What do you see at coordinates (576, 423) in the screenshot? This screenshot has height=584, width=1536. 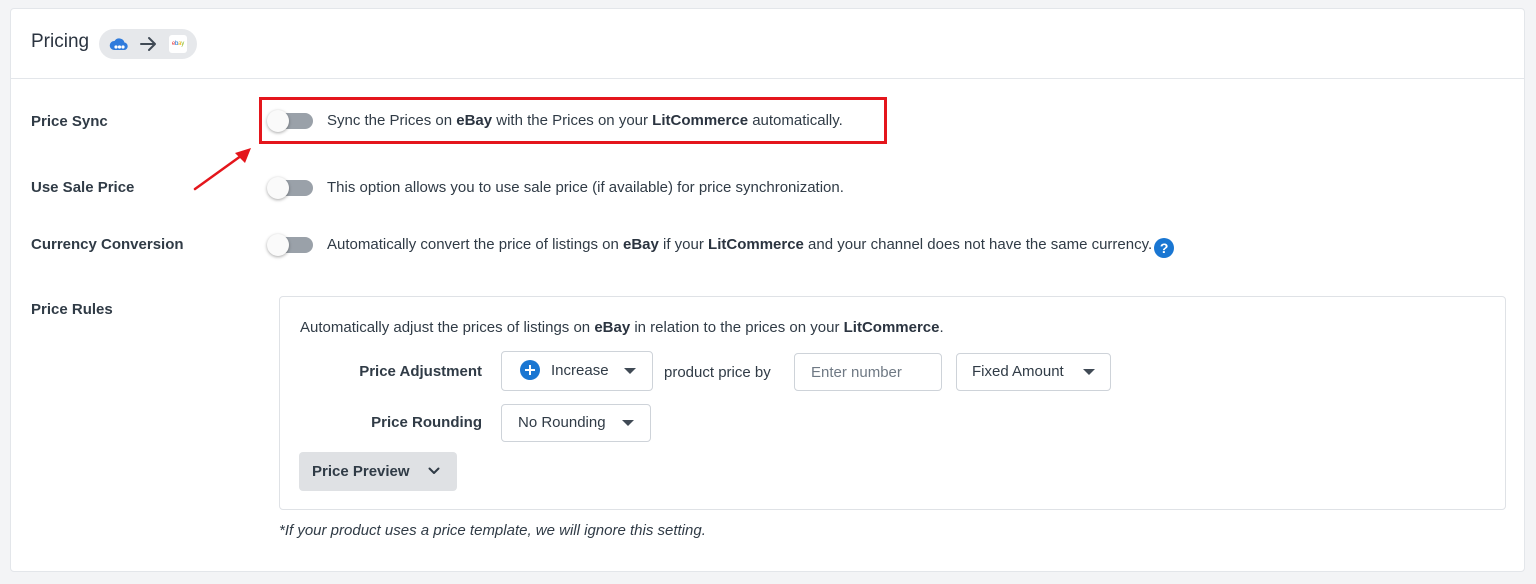 I see `price-rounding-select: No Rounding` at bounding box center [576, 423].